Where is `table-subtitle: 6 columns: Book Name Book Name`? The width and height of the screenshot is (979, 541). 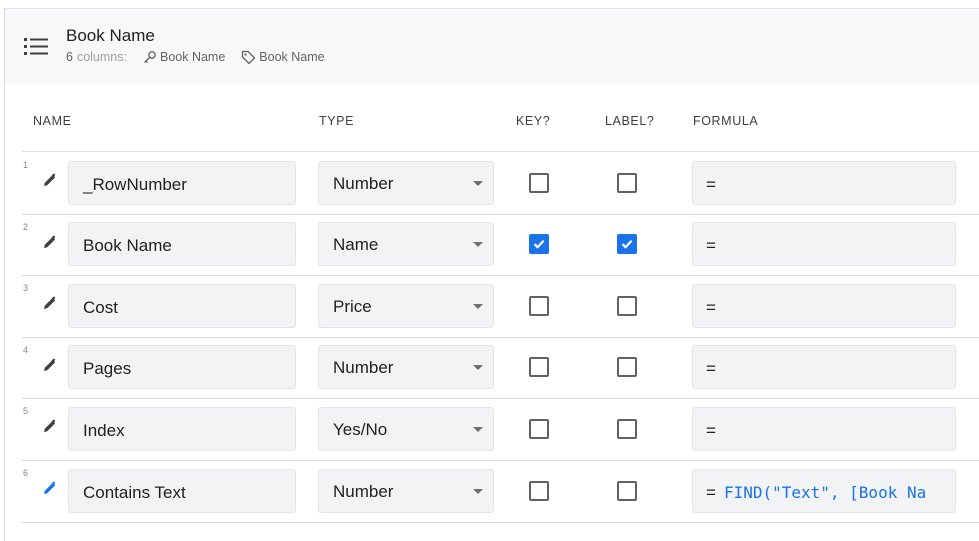
table-subtitle: 6 columns: Book Name Book Name is located at coordinates (195, 57).